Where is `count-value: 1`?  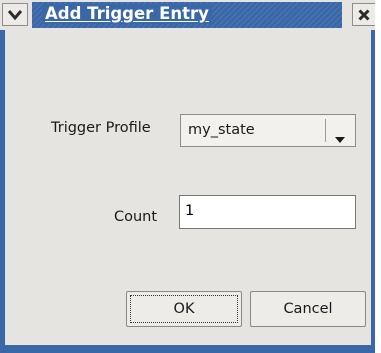 count-value: 1 is located at coordinates (190, 211).